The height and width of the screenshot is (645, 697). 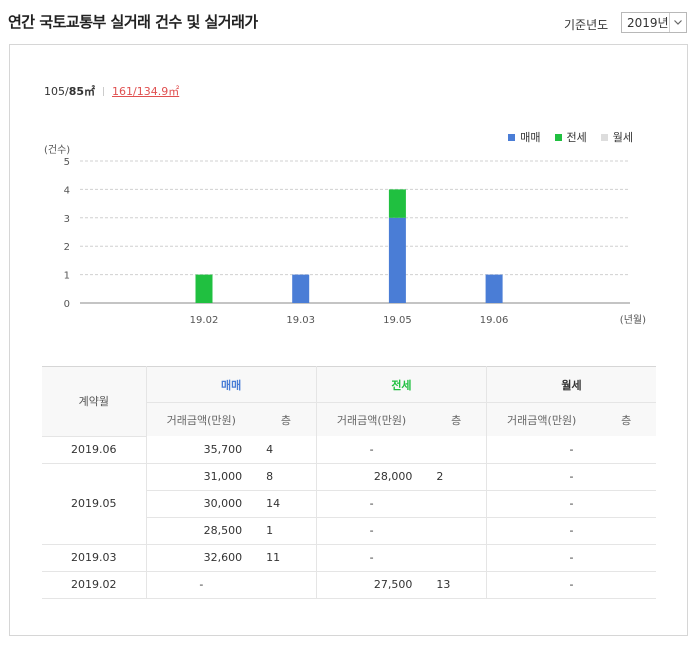 I want to click on cell-sale-price: 30,000, so click(x=201, y=504).